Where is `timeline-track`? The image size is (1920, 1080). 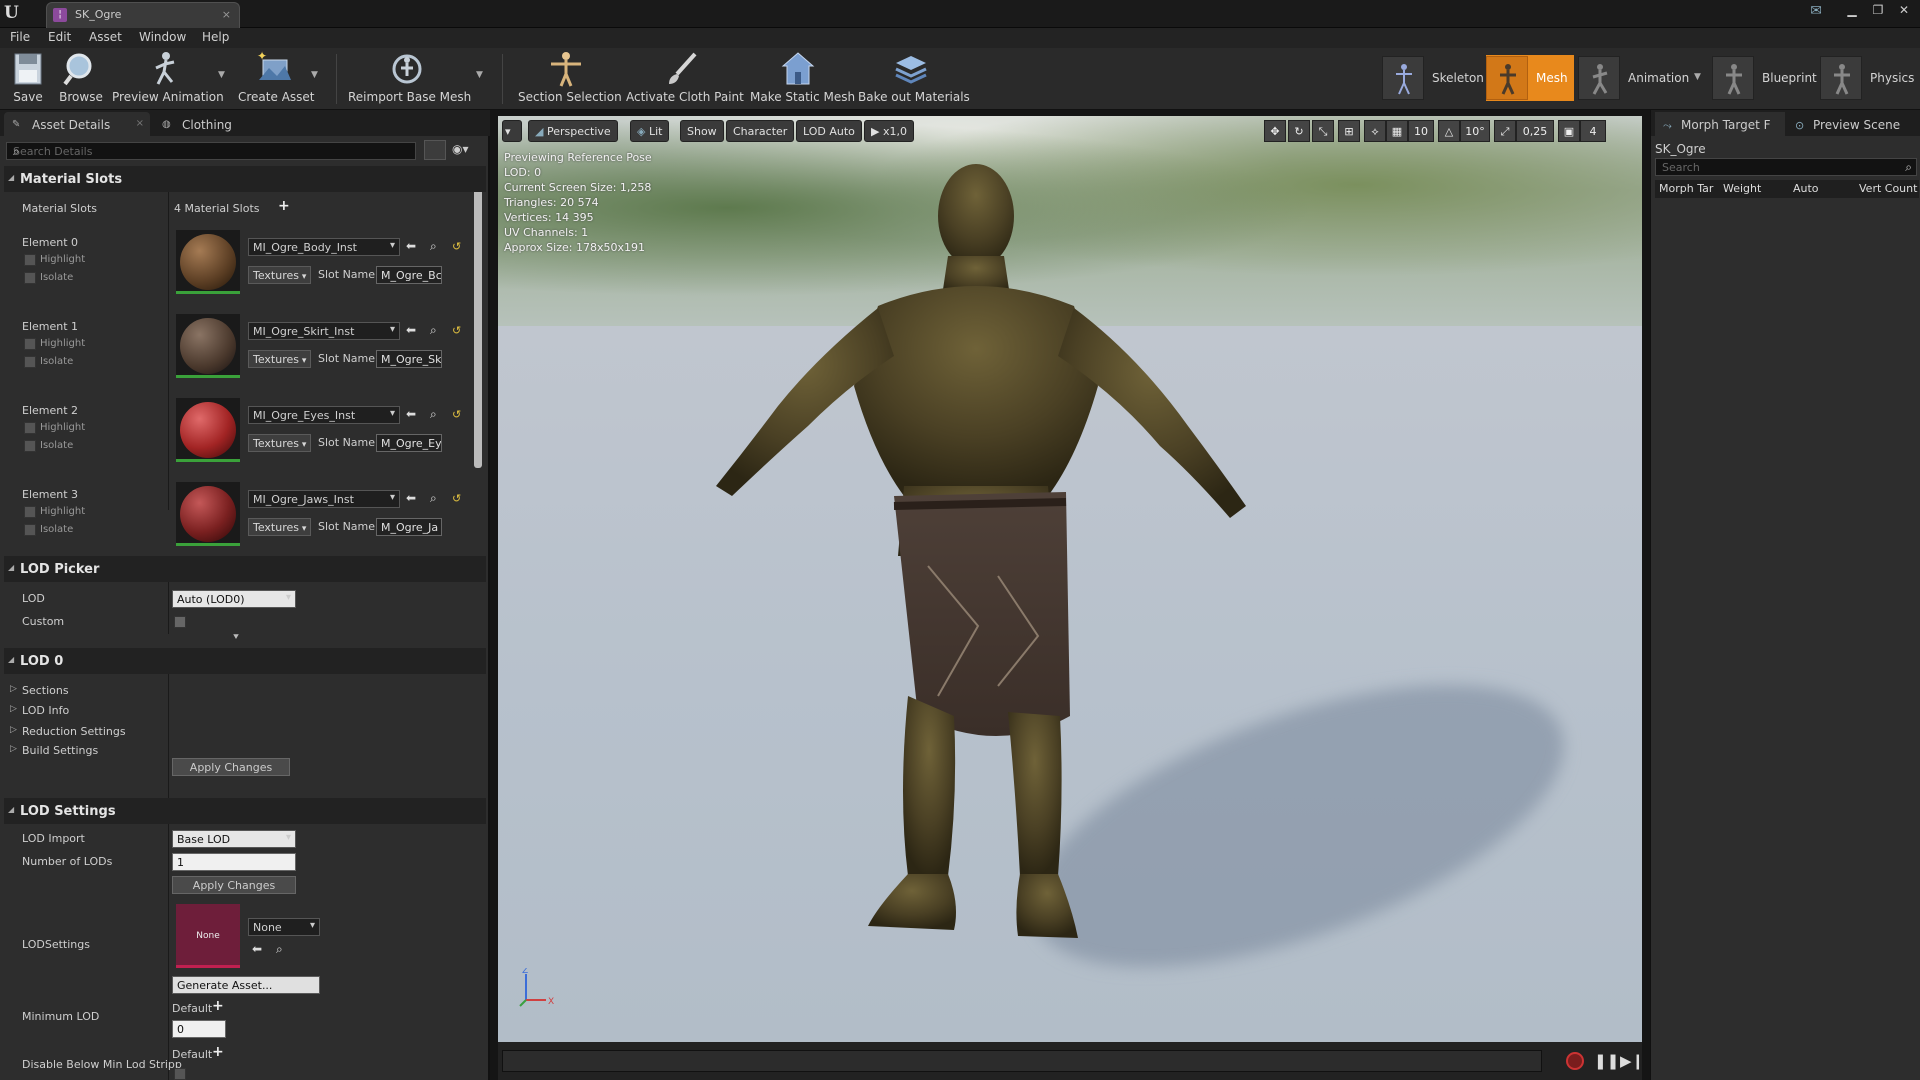
timeline-track is located at coordinates (1022, 1061).